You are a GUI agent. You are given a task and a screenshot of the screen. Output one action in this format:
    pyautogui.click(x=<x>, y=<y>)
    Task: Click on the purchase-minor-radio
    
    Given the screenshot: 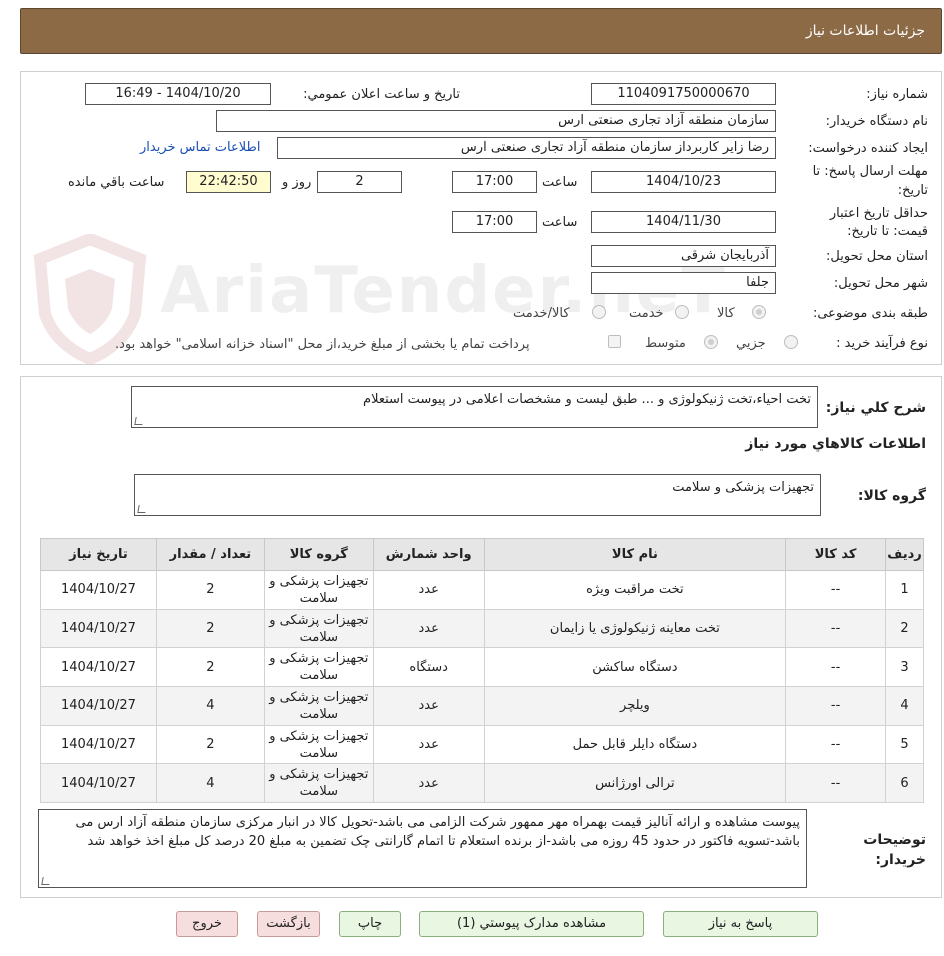 What is the action you would take?
    pyautogui.click(x=791, y=342)
    